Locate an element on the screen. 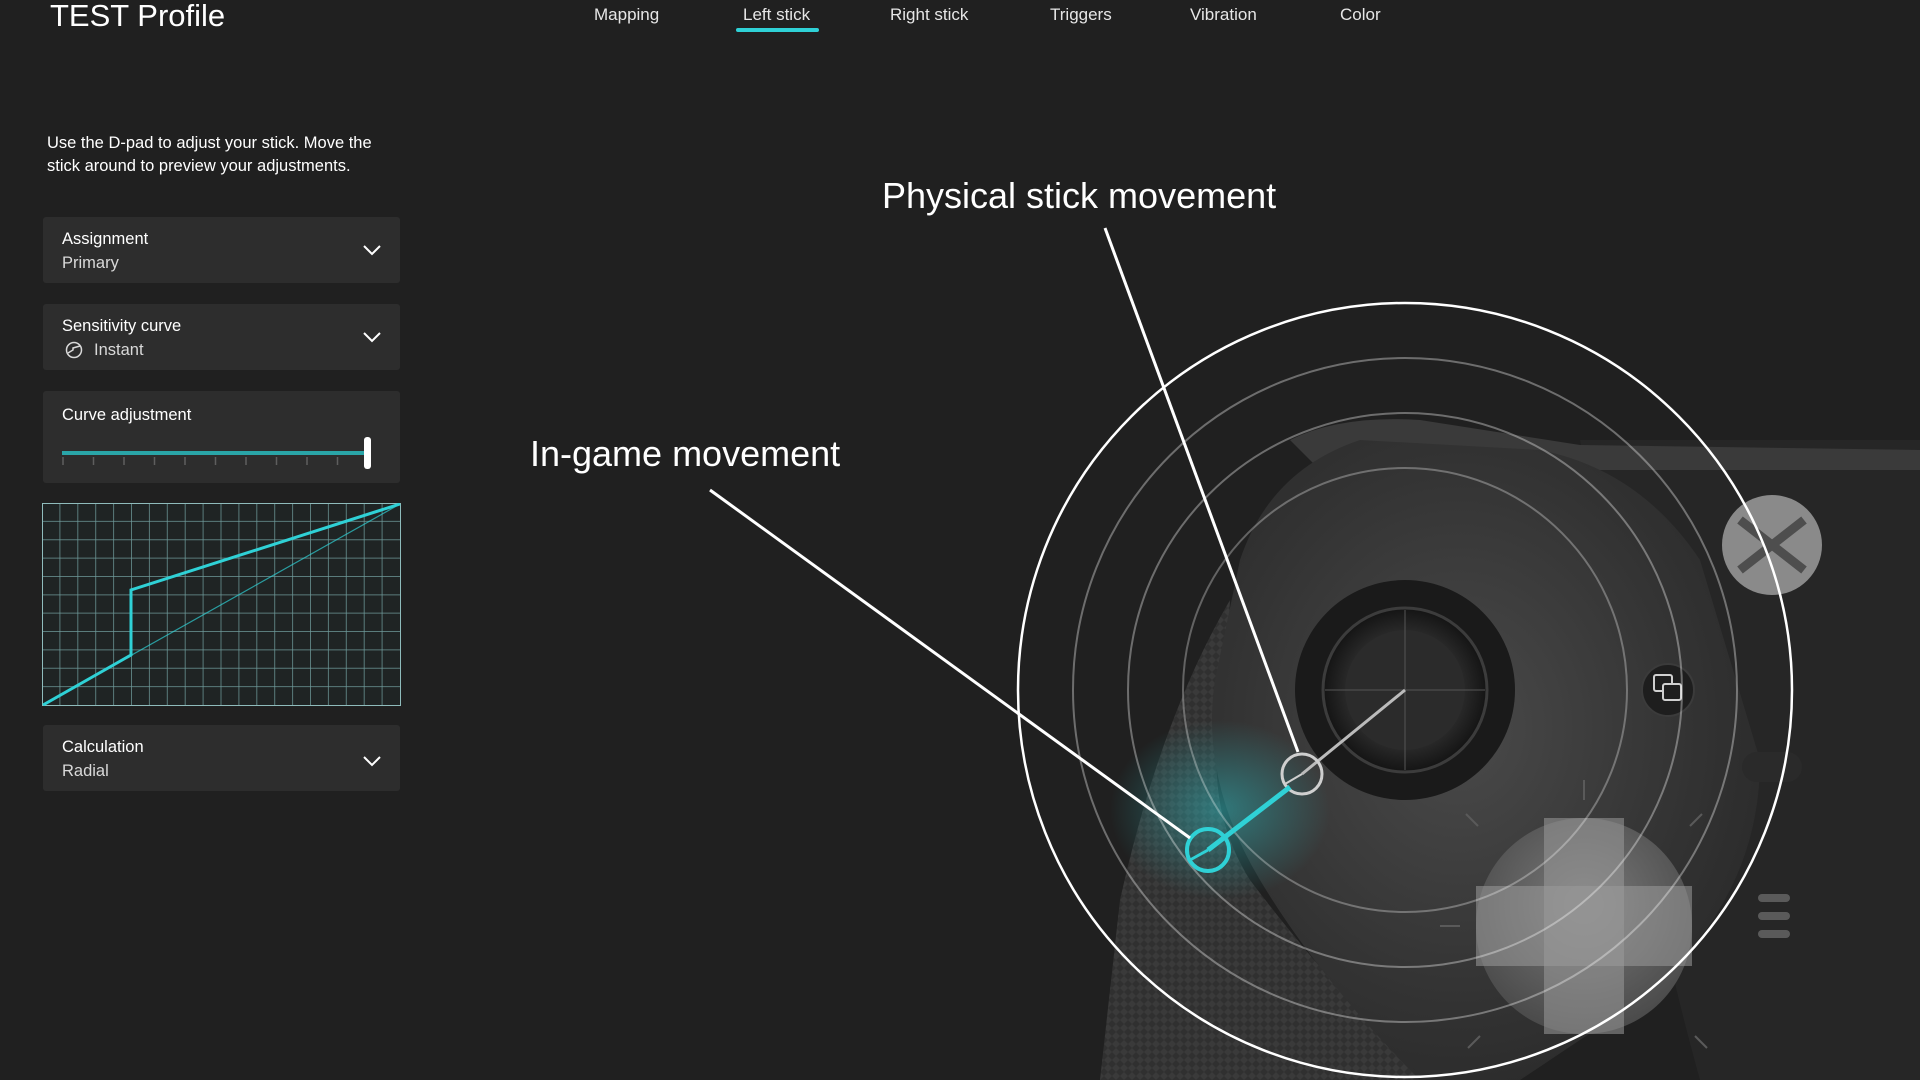  tab-triggers: Triggers is located at coordinates (1081, 15).